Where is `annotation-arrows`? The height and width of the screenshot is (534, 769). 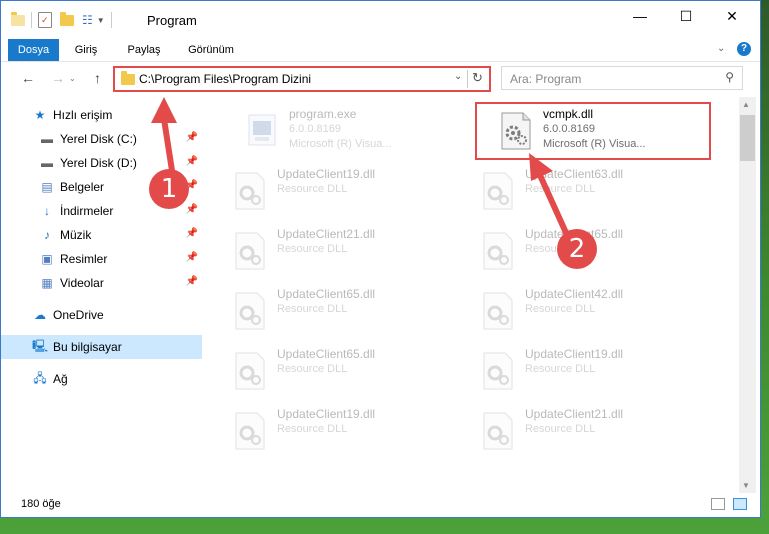
annotation-arrows is located at coordinates (360, 167).